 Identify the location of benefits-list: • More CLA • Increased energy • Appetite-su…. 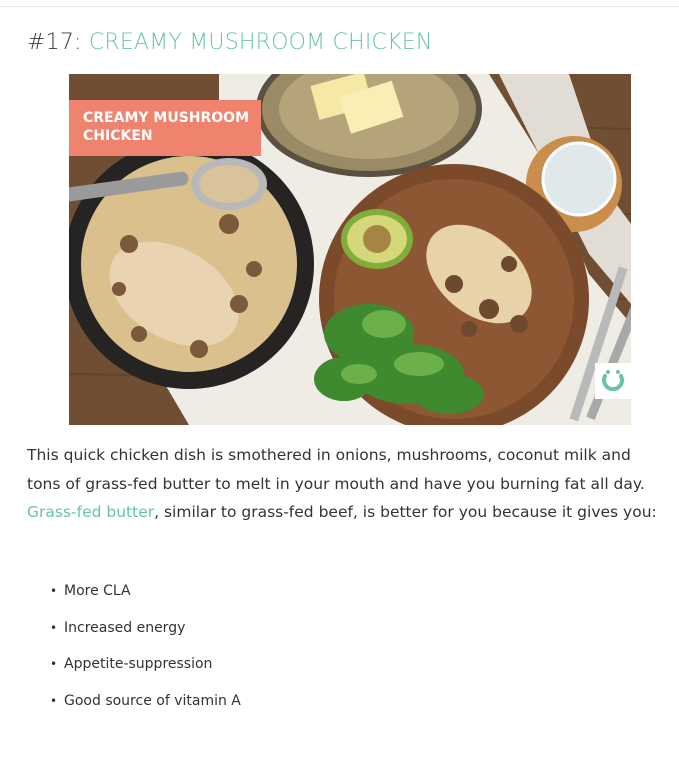
(145, 653).